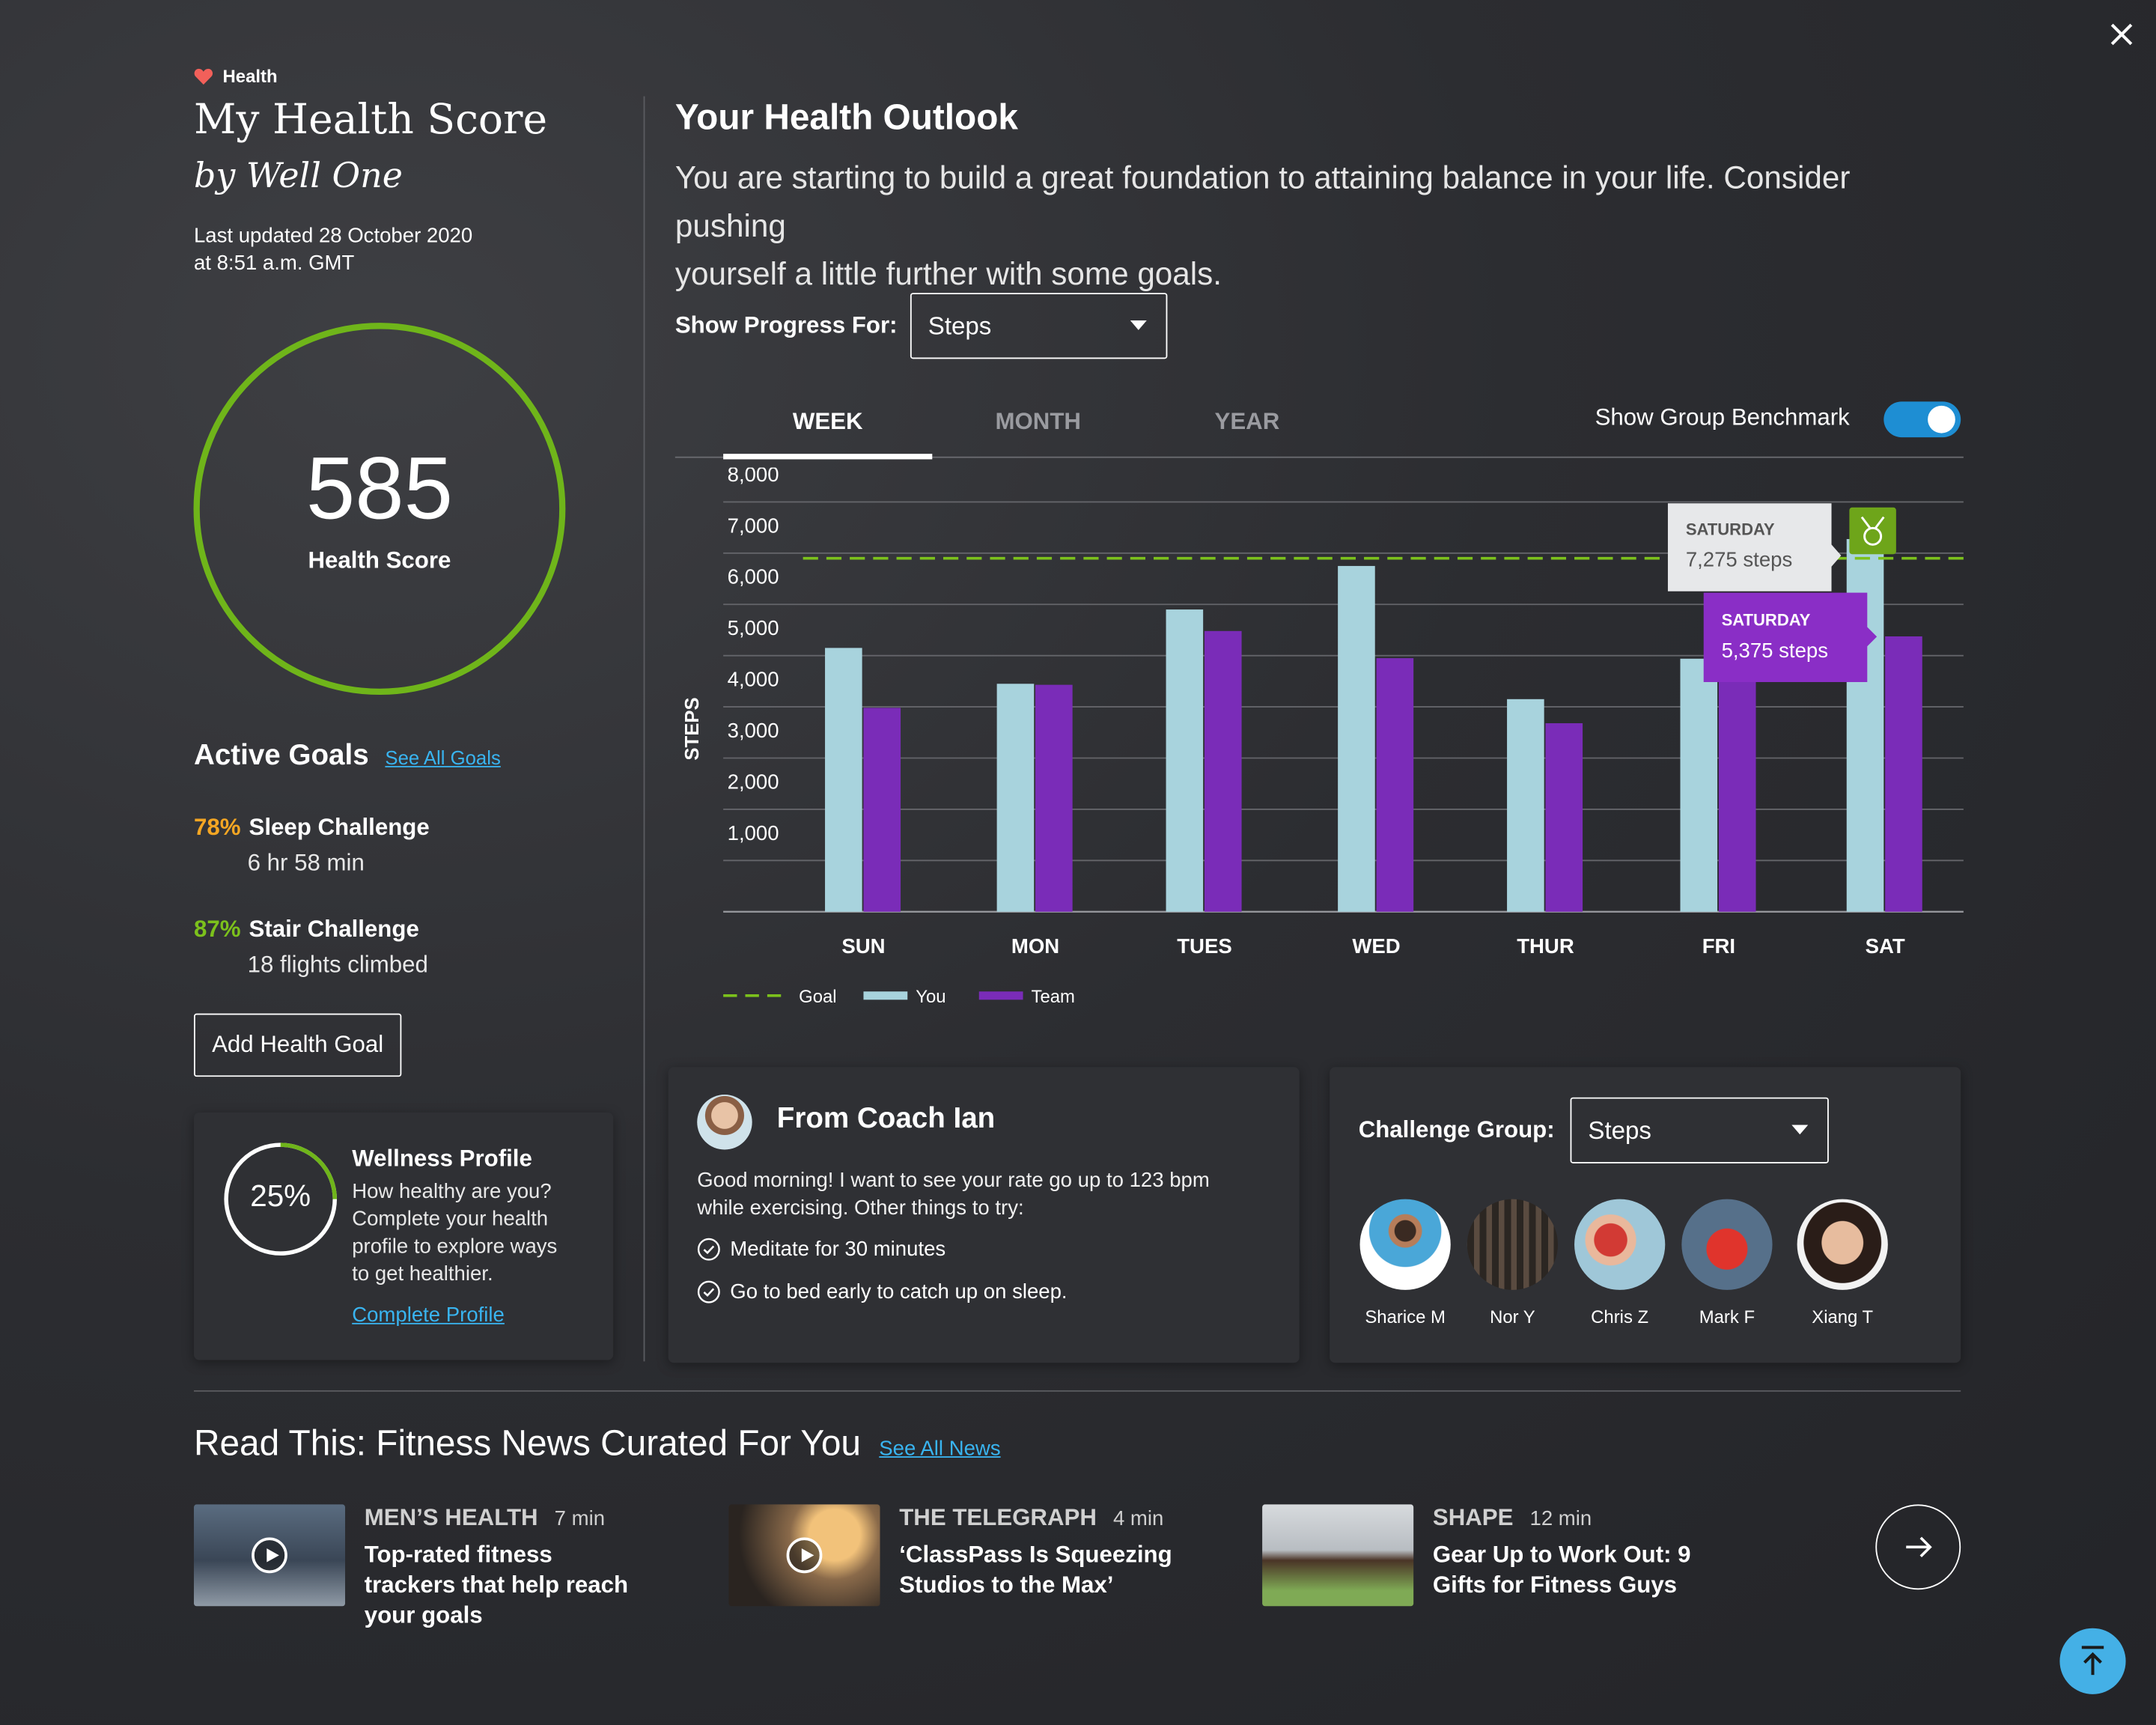  I want to click on wellness-line: How healthy are you?, so click(452, 1191).